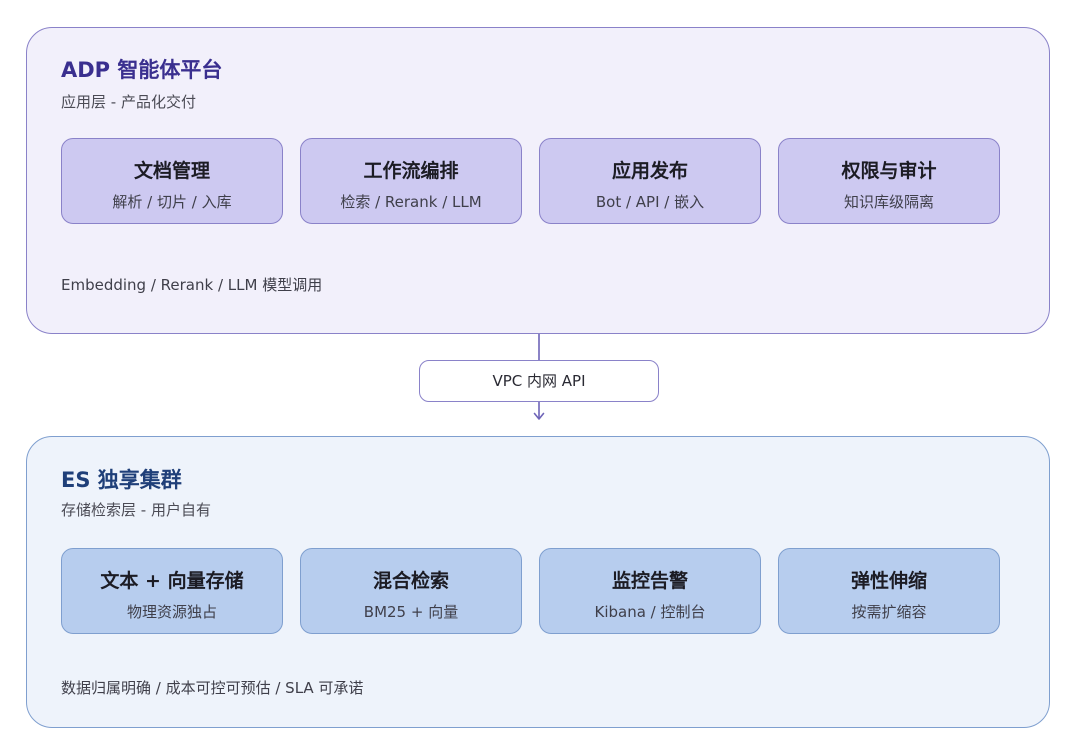  I want to click on card-subtitle: 检索 / Rerank / LLM, so click(411, 202).